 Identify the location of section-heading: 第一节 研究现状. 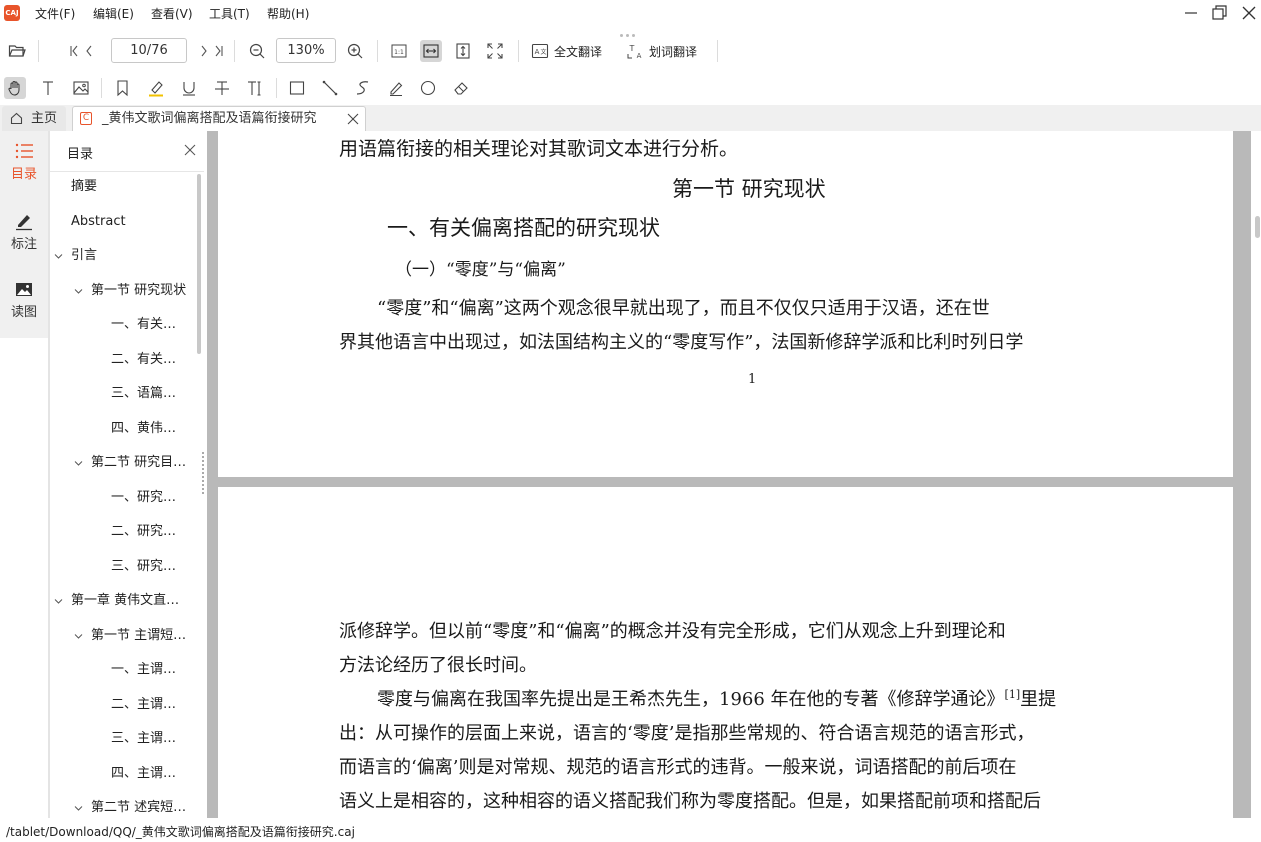
(749, 189).